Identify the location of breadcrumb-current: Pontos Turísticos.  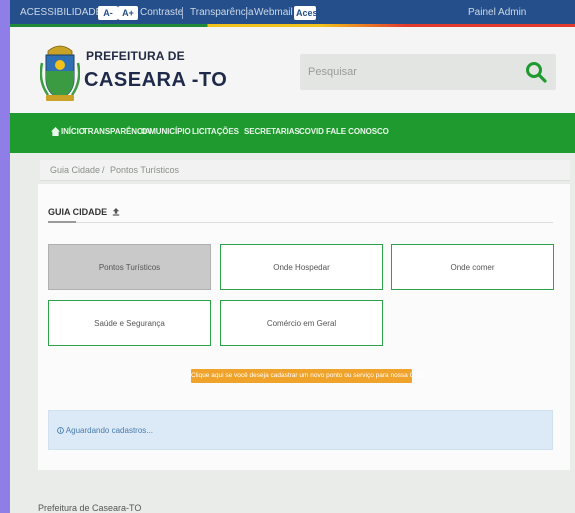
(145, 170).